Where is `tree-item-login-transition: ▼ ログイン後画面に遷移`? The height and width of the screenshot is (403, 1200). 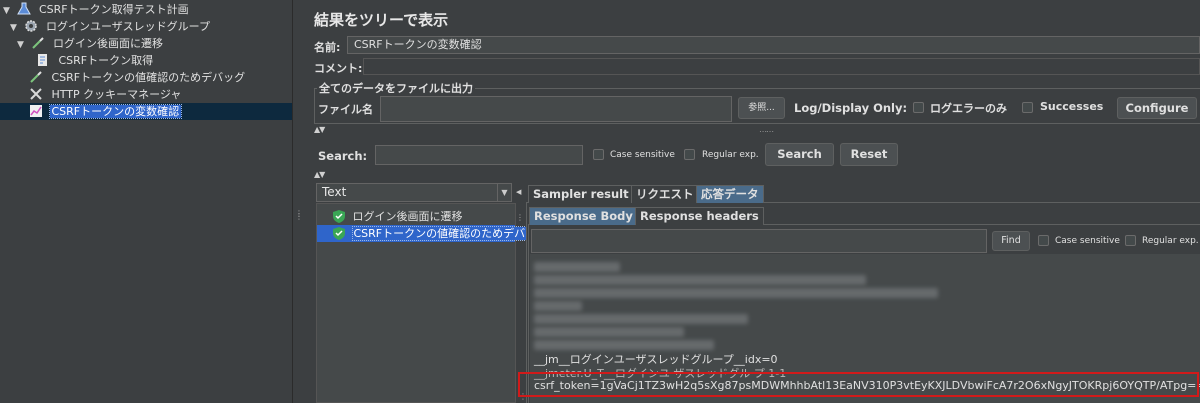 tree-item-login-transition: ▼ ログイン後画面に遷移 is located at coordinates (91, 43).